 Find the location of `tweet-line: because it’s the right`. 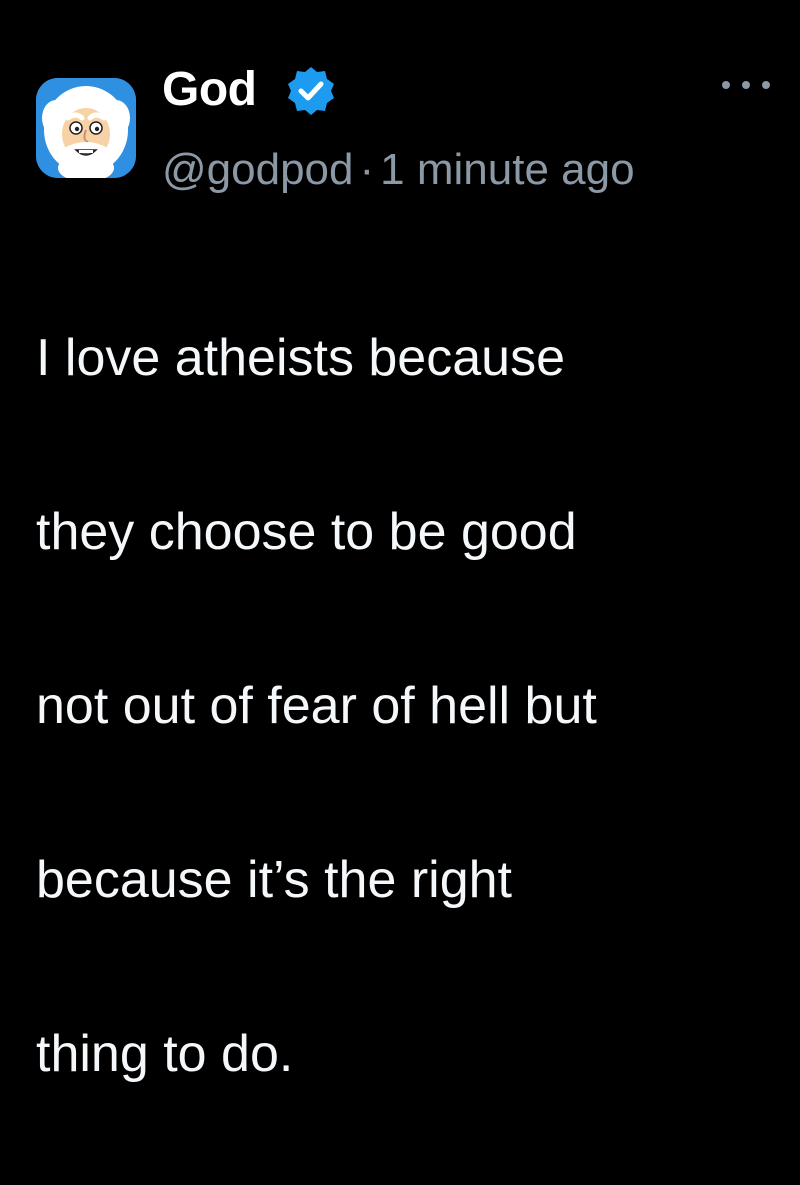

tweet-line: because it’s the right is located at coordinates (274, 880).